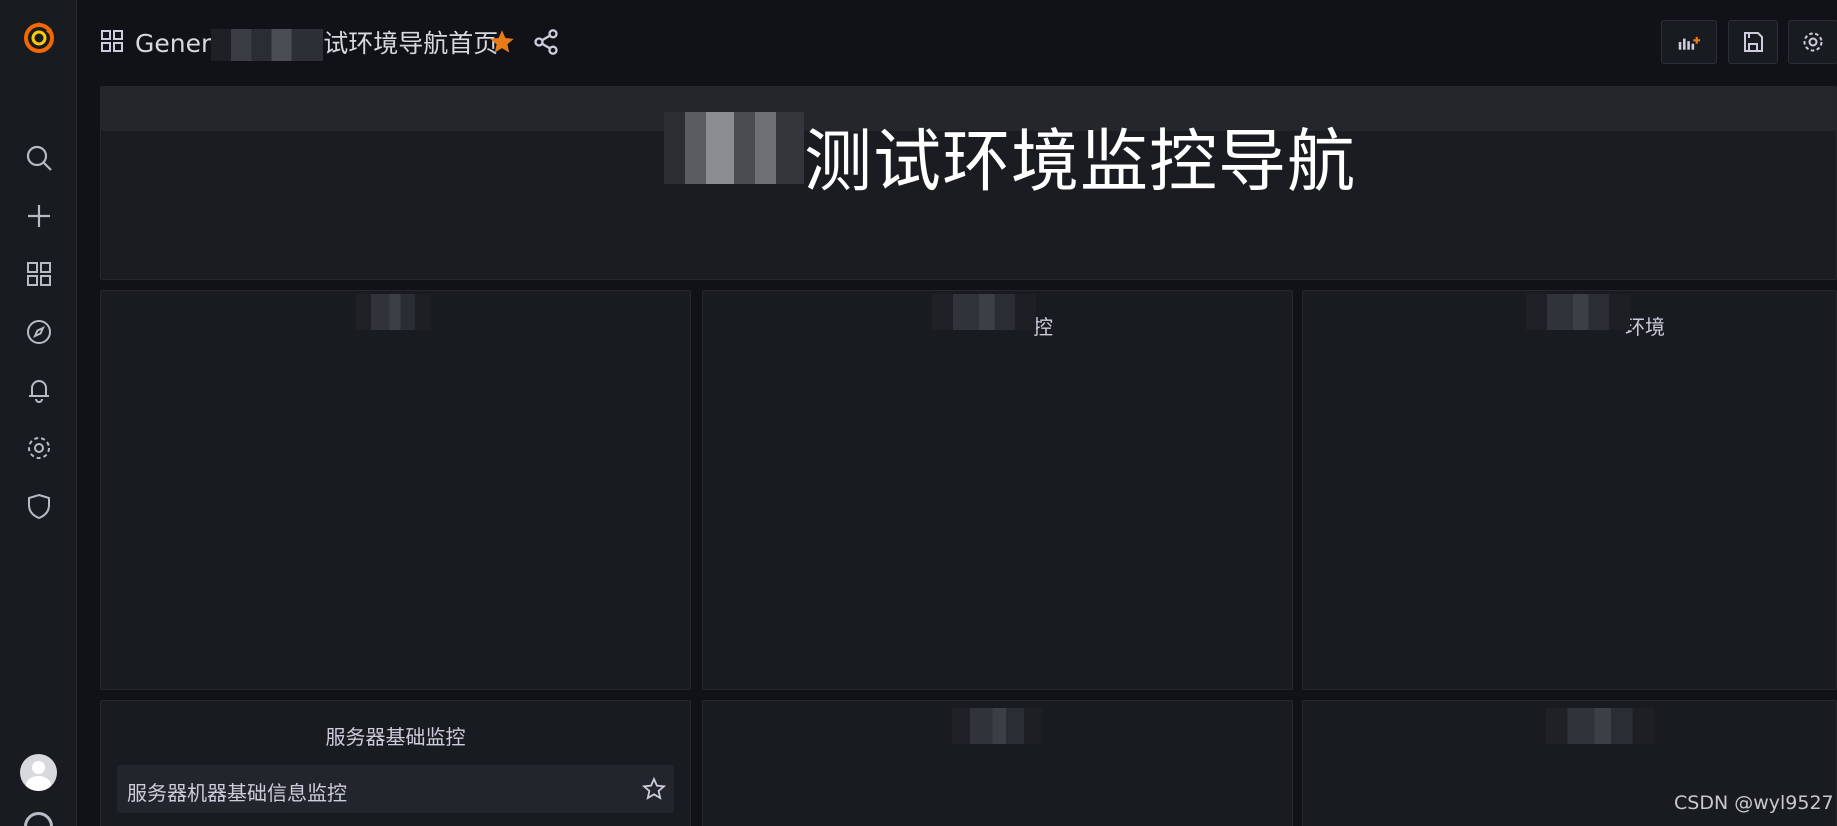 This screenshot has width=1837, height=826. I want to click on panel-title: 环境, so click(1730, 325).